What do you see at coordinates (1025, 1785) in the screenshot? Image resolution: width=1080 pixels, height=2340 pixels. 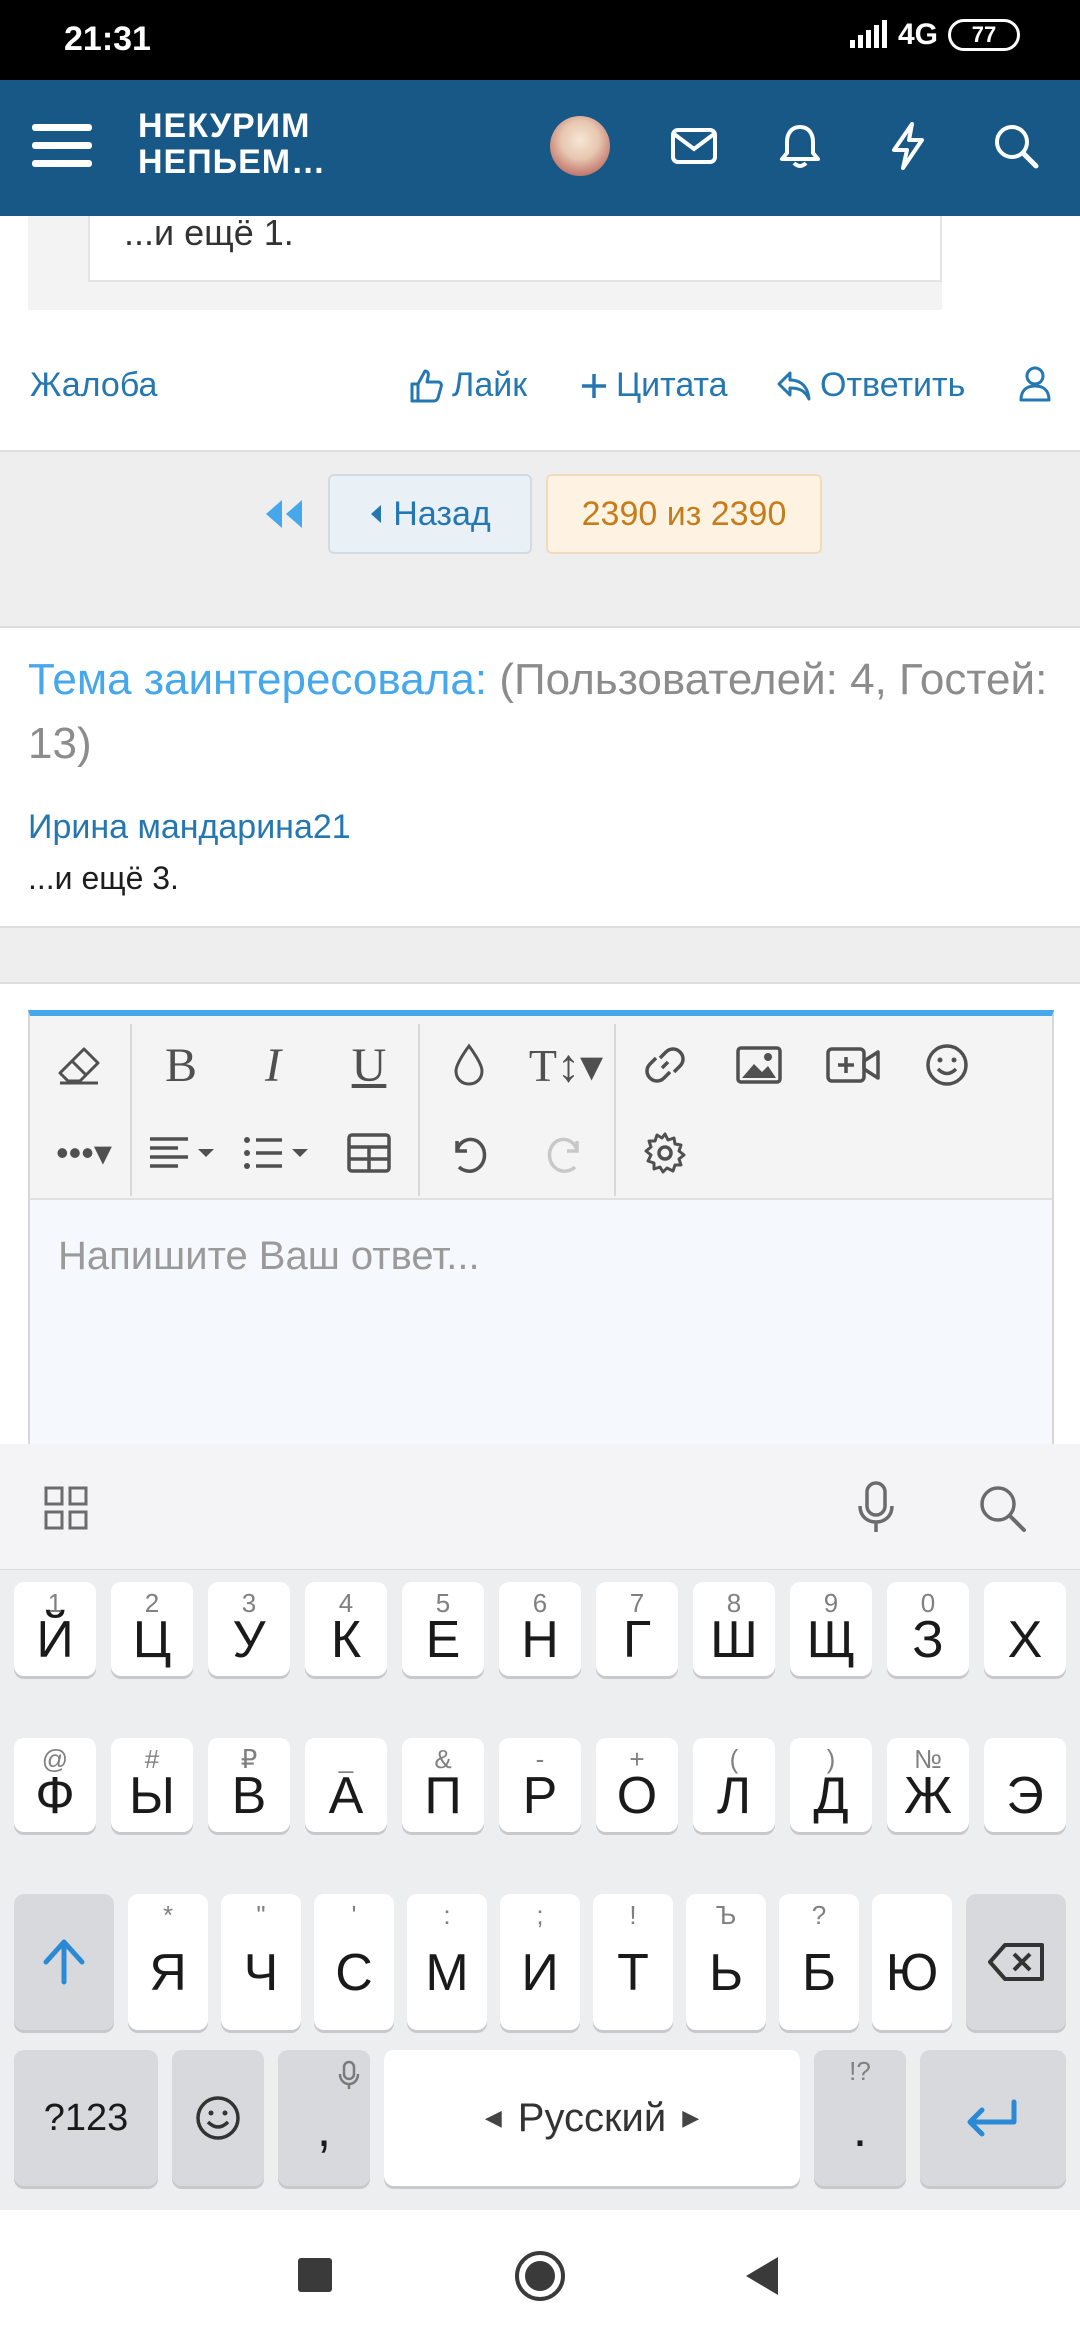 I see `key-Э: Э` at bounding box center [1025, 1785].